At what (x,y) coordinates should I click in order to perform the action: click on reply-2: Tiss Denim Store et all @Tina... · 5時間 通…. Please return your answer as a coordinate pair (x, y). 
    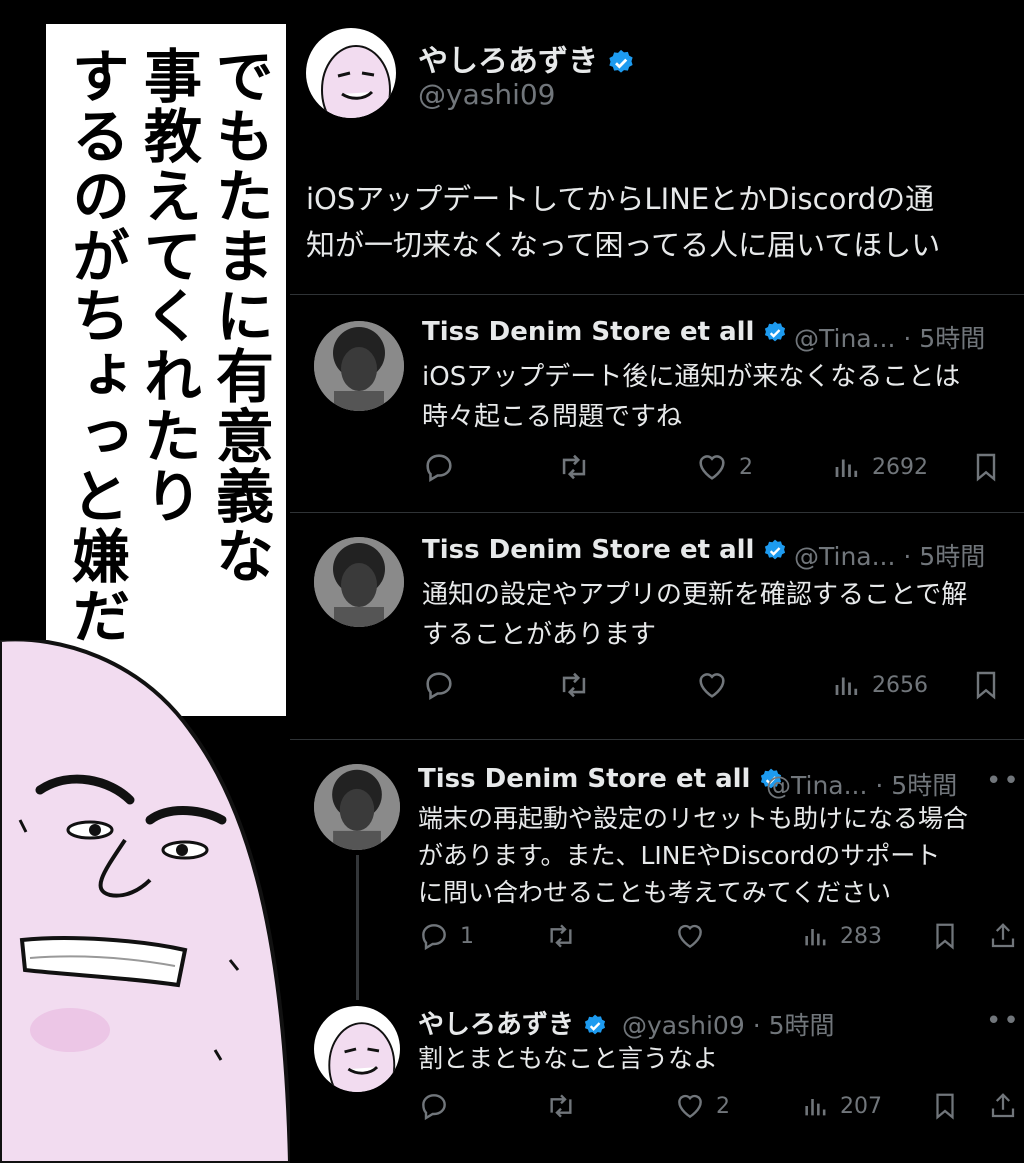
    Looking at the image, I should click on (657, 626).